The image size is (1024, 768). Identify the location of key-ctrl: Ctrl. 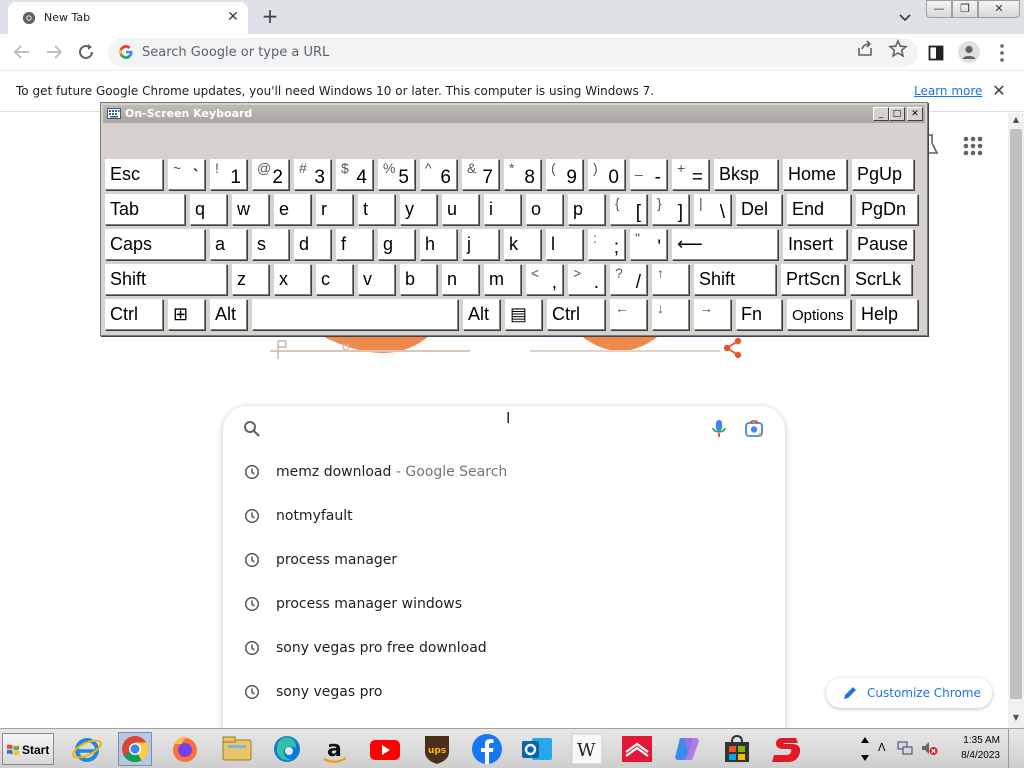
(134, 314).